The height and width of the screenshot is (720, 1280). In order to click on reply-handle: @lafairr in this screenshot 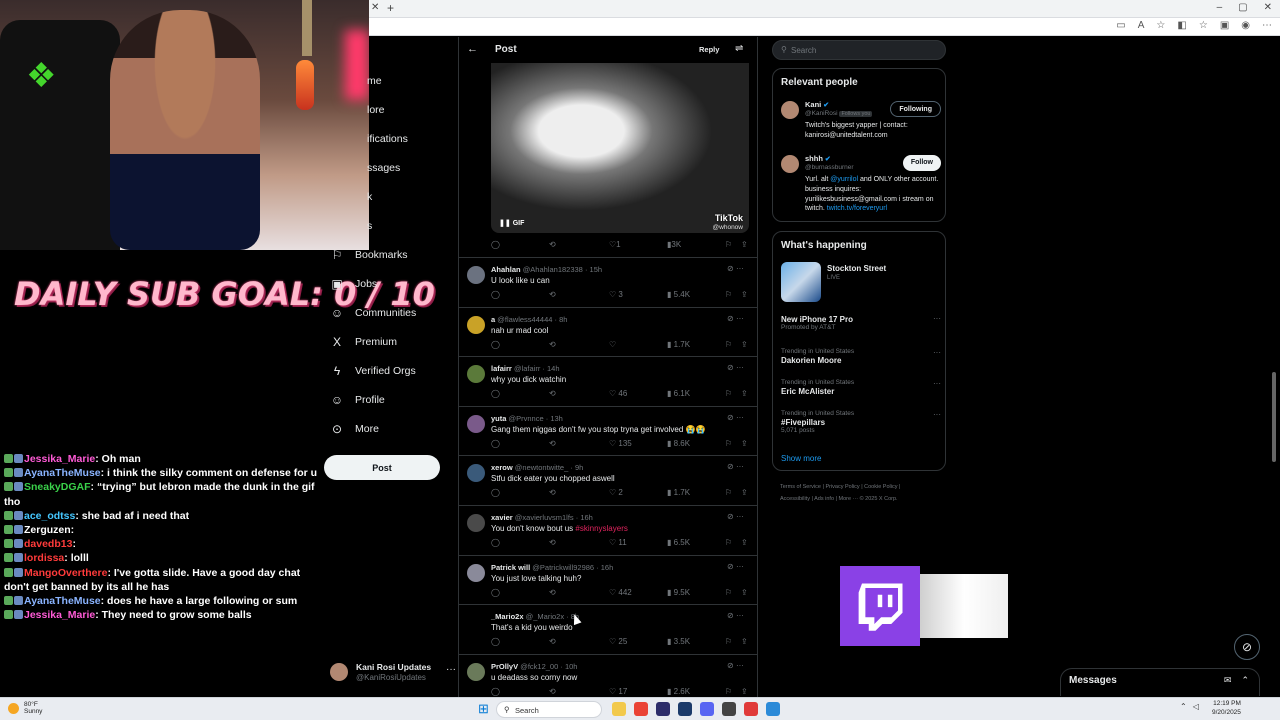, I will do `click(527, 368)`.